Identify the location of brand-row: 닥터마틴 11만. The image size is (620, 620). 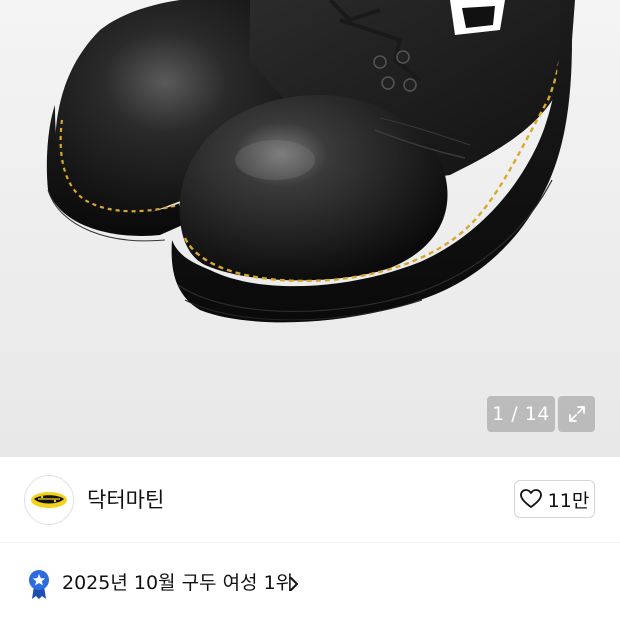
(310, 500).